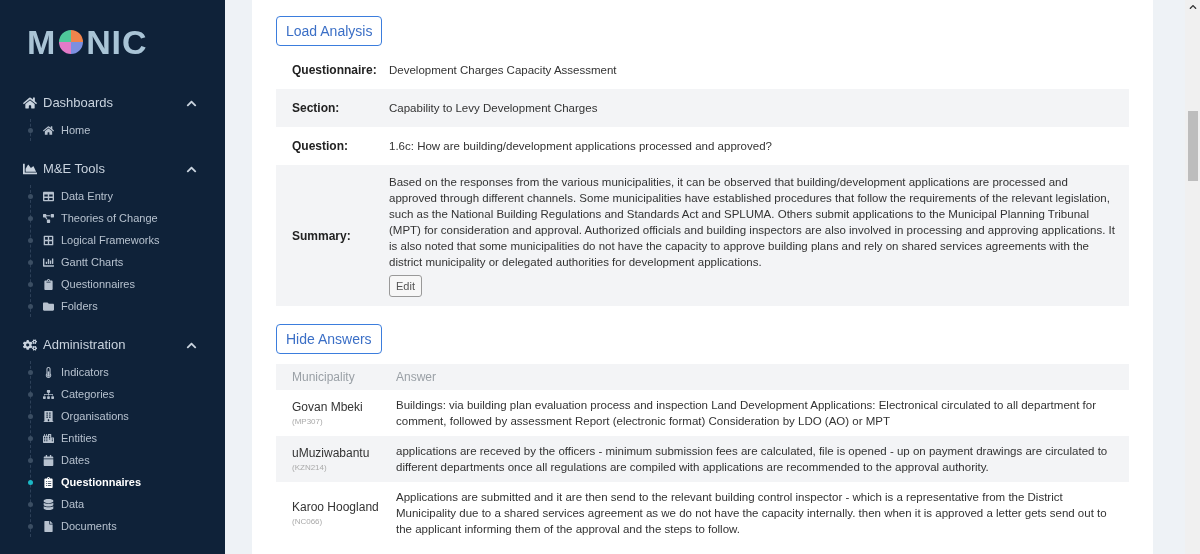 This screenshot has width=1200, height=554. What do you see at coordinates (493, 108) in the screenshot?
I see `detail-value: Capability to Levy Development Charges` at bounding box center [493, 108].